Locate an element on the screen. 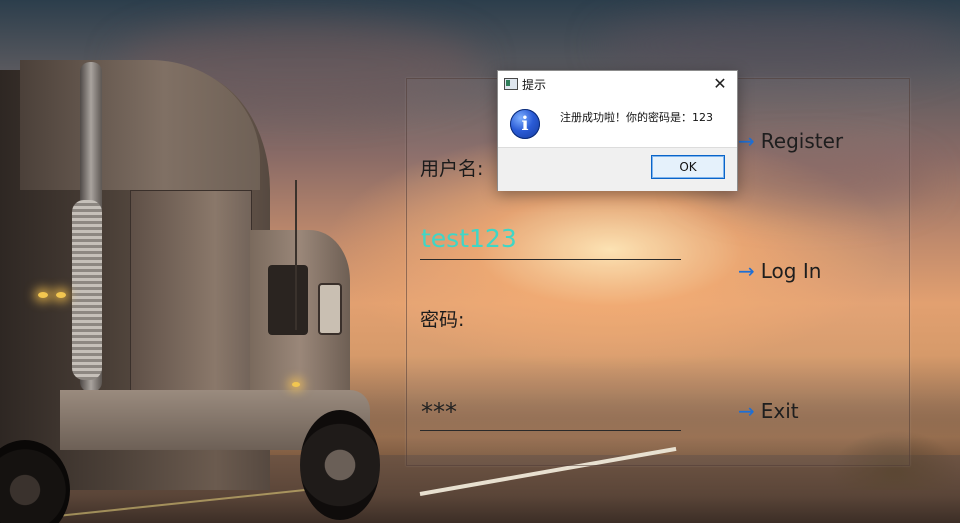 The height and width of the screenshot is (523, 960). info-icon: i is located at coordinates (525, 124).